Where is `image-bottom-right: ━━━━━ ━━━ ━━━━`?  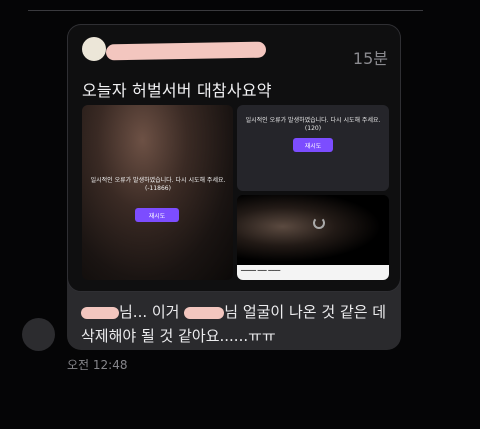
image-bottom-right: ━━━━━ ━━━ ━━━━ is located at coordinates (313, 237).